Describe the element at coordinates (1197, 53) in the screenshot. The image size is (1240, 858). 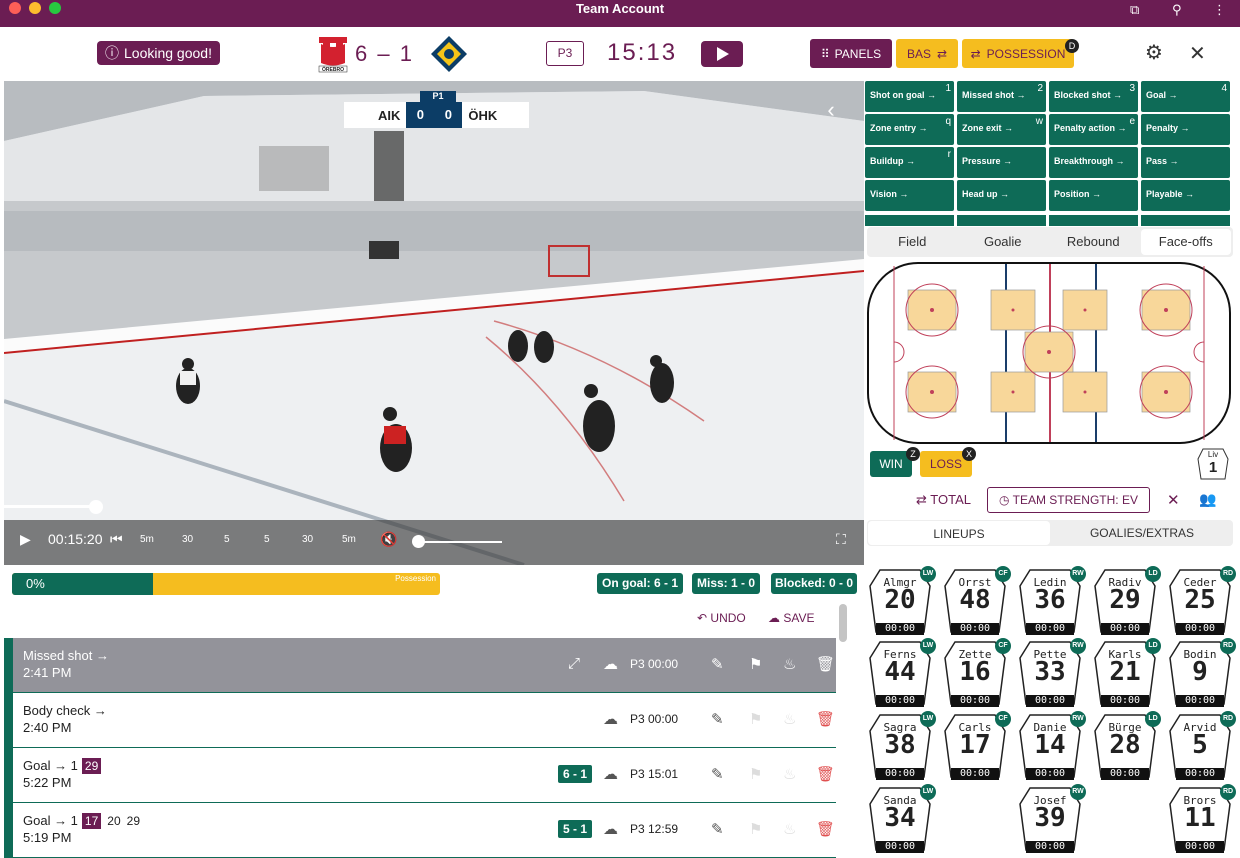
I see `close-icon: ✕` at that location.